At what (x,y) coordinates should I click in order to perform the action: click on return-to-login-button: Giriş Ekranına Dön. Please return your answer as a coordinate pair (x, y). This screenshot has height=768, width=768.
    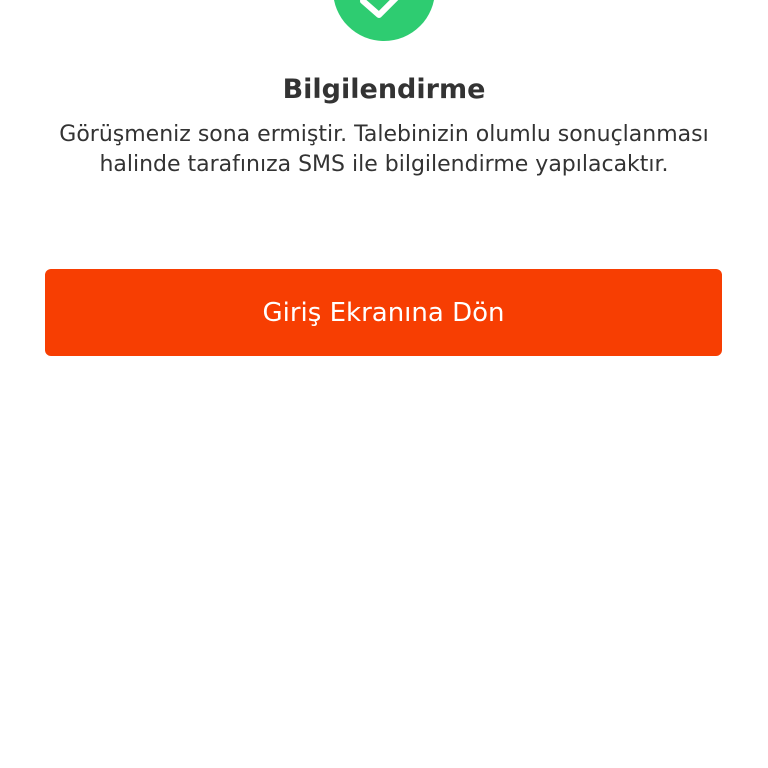
    Looking at the image, I should click on (383, 312).